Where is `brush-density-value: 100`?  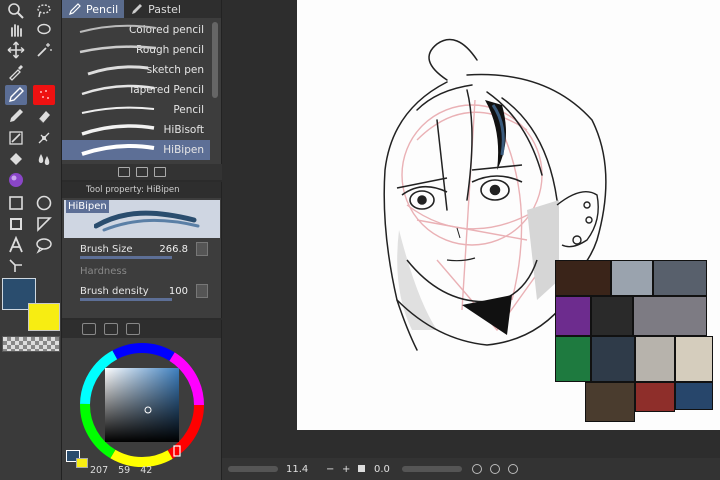 brush-density-value: 100 is located at coordinates (178, 291).